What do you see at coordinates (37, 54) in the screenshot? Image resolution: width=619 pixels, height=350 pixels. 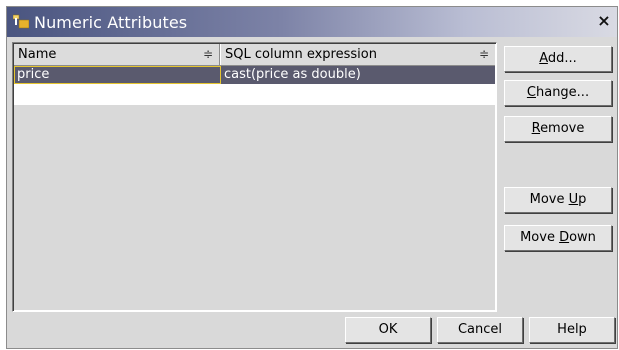 I see `column-header-name-label: Name` at bounding box center [37, 54].